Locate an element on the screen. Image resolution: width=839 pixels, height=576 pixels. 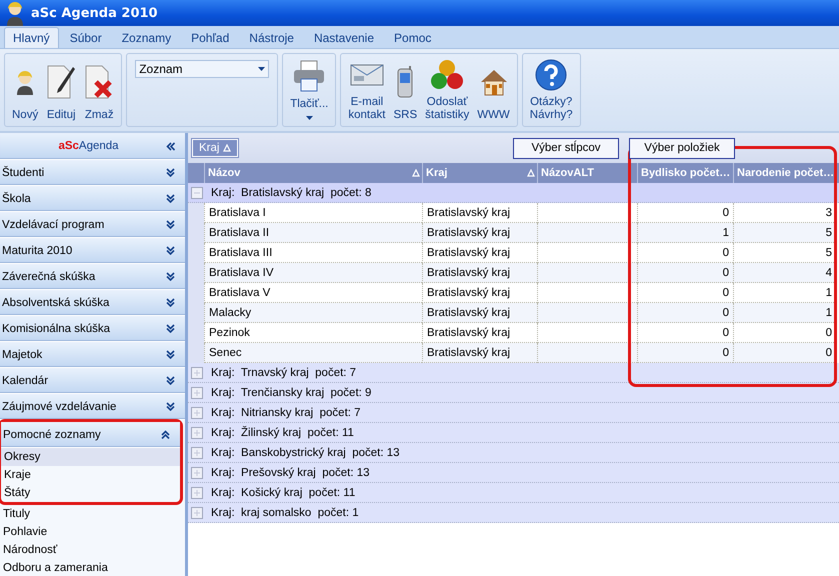
sidebar-item: Odboru a zamerania is located at coordinates (92, 567).